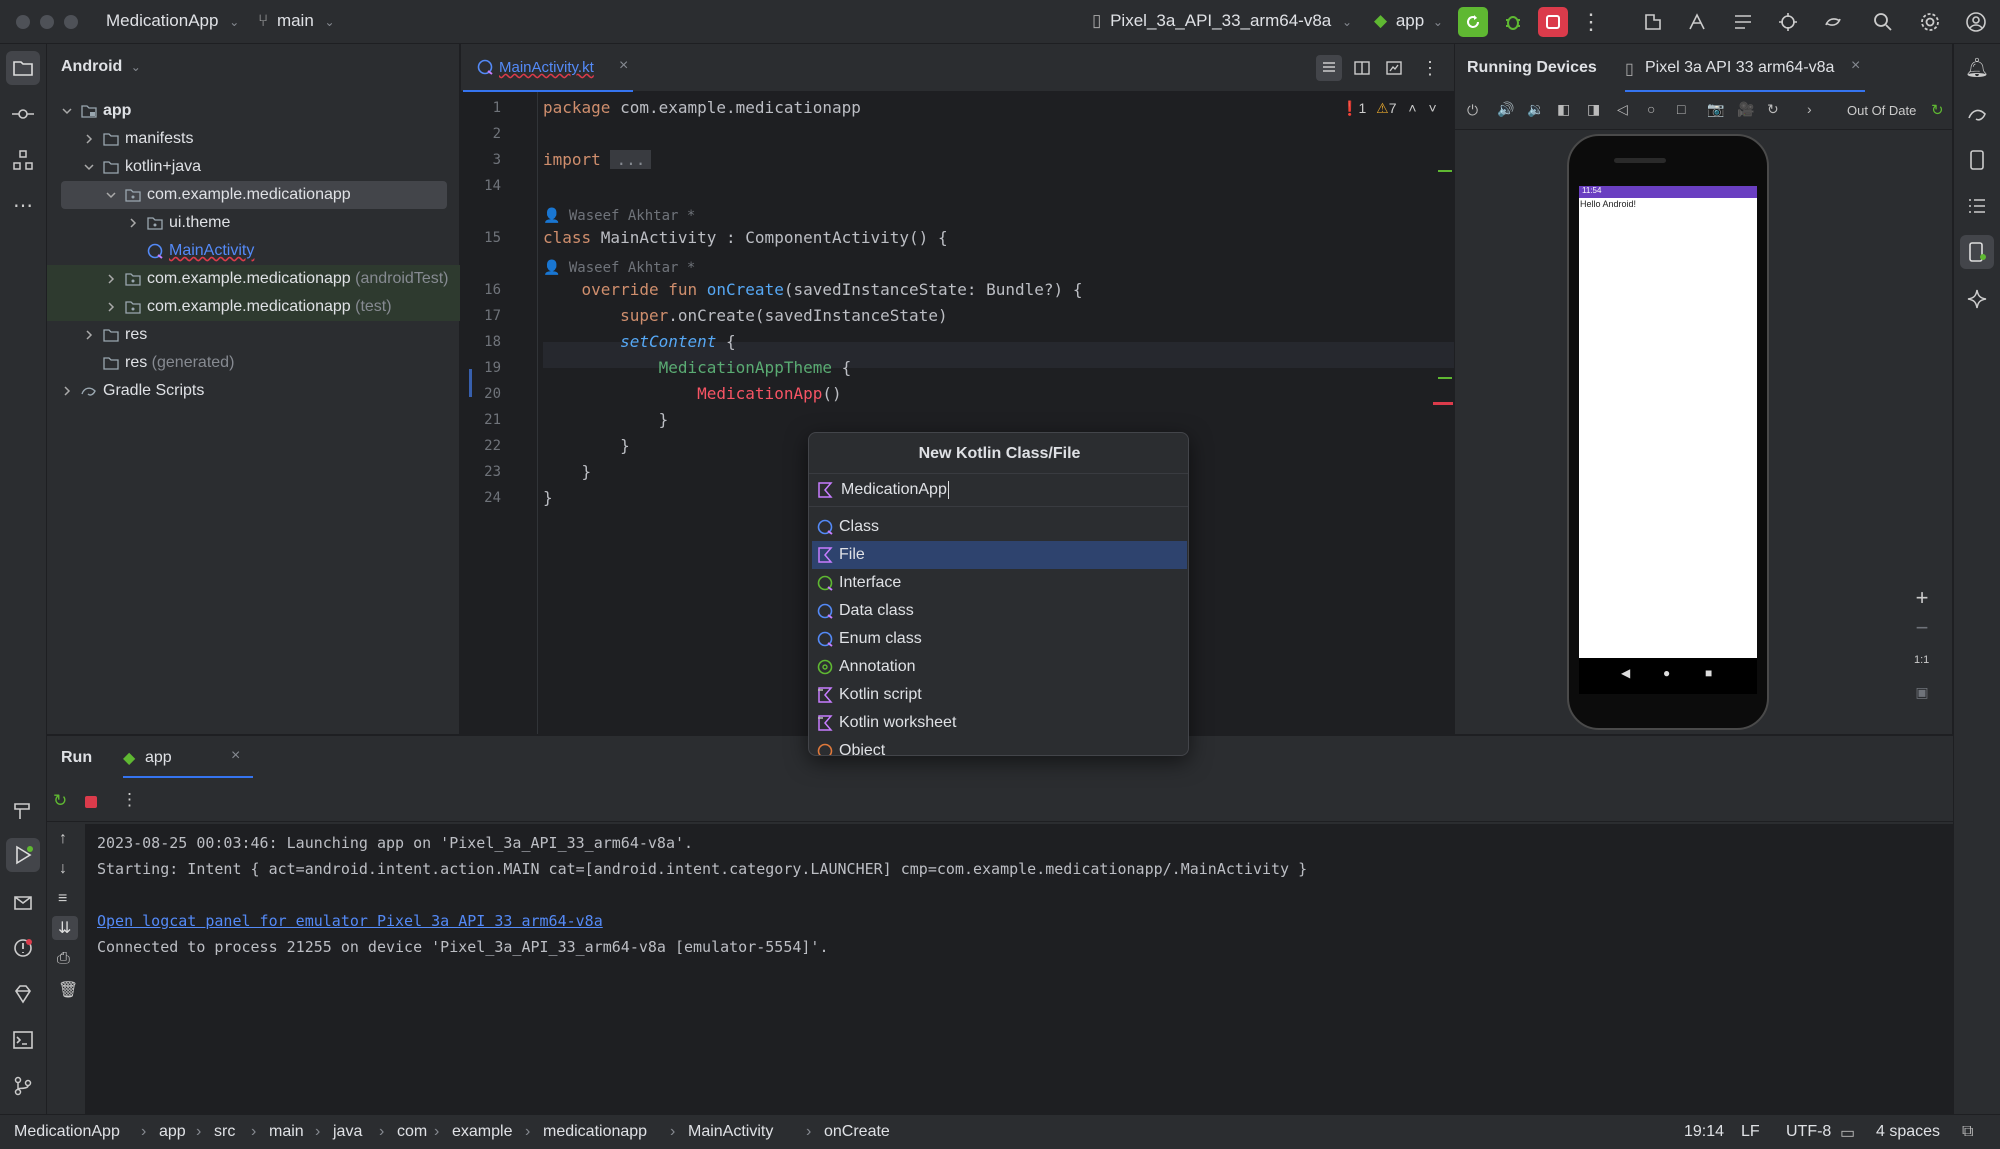 This screenshot has width=2000, height=1149. I want to click on kind-list-item: Data class, so click(999, 611).